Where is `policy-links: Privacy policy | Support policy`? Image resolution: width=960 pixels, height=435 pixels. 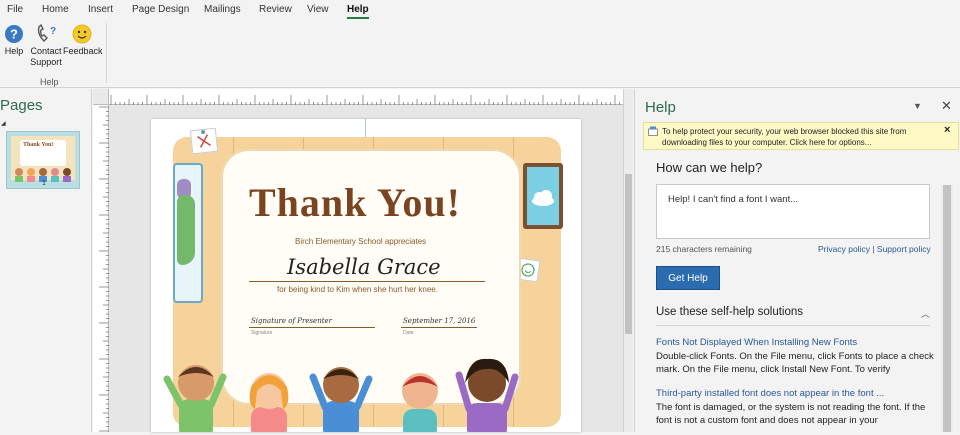 policy-links: Privacy policy | Support policy is located at coordinates (874, 249).